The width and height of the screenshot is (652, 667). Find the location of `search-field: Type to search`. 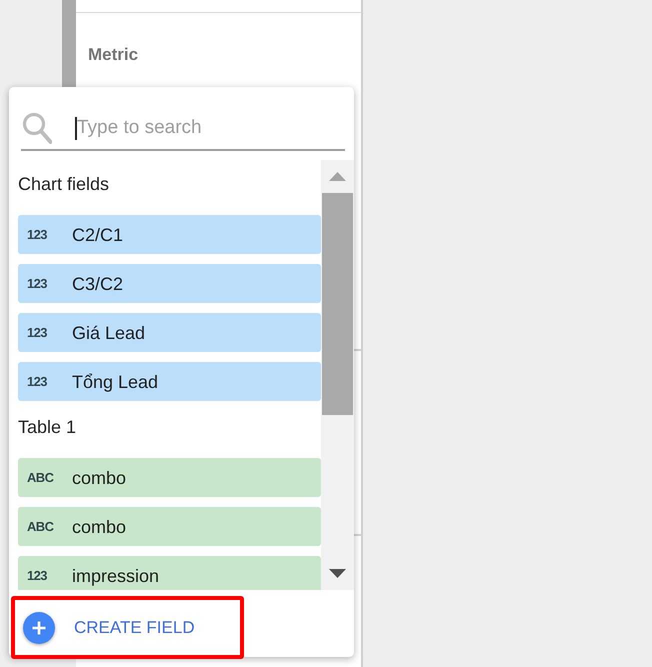

search-field: Type to search is located at coordinates (211, 128).